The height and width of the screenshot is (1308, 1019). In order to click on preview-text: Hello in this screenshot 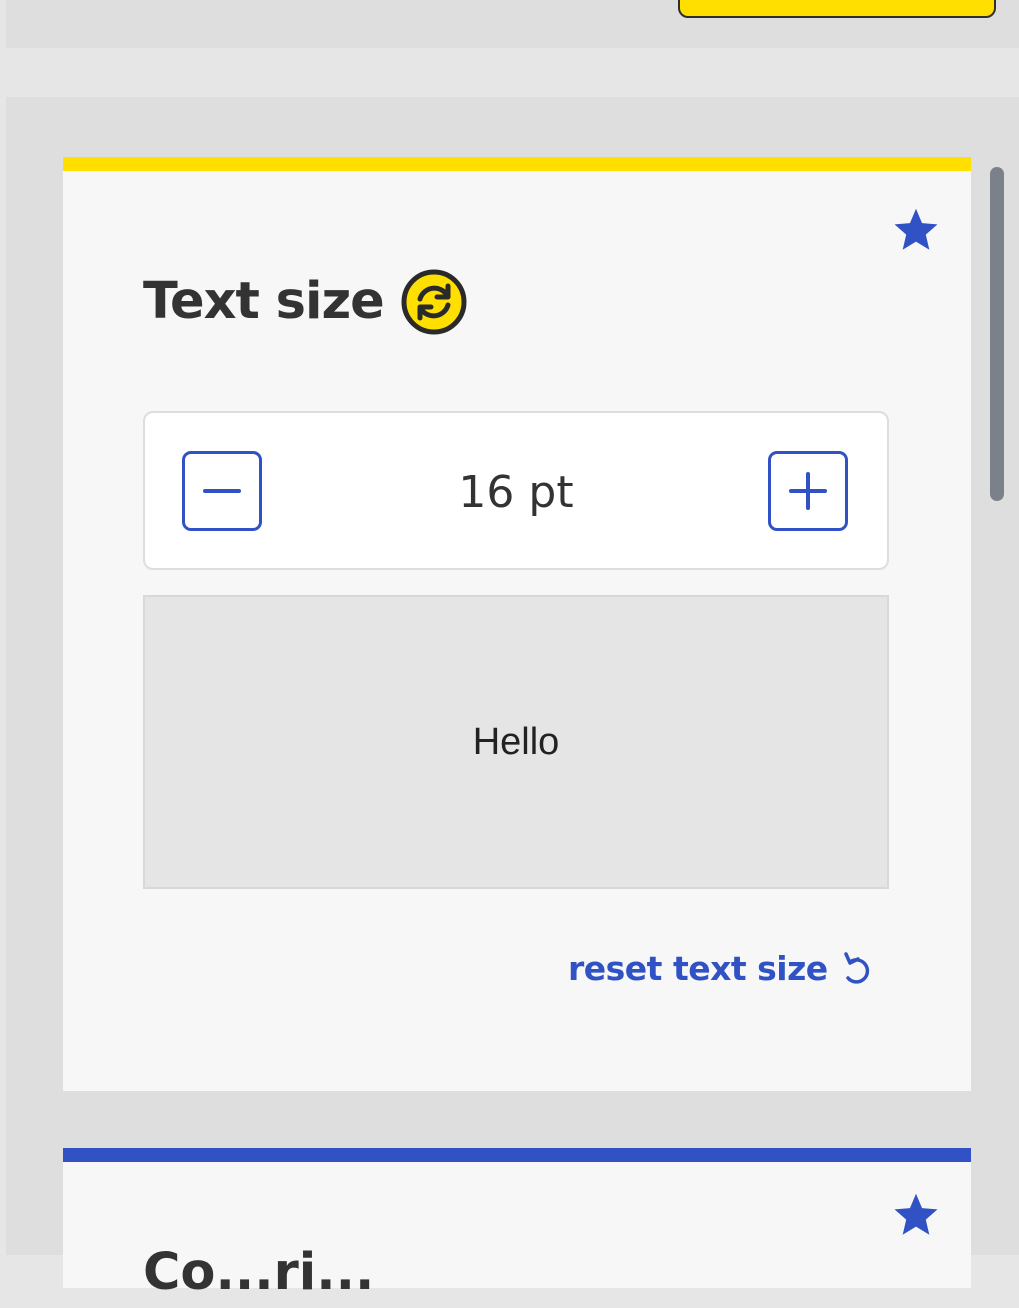, I will do `click(516, 741)`.